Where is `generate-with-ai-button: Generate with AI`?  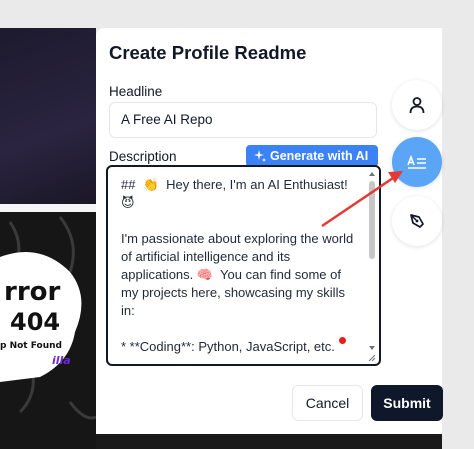
generate-with-ai-button: Generate with AI is located at coordinates (312, 156).